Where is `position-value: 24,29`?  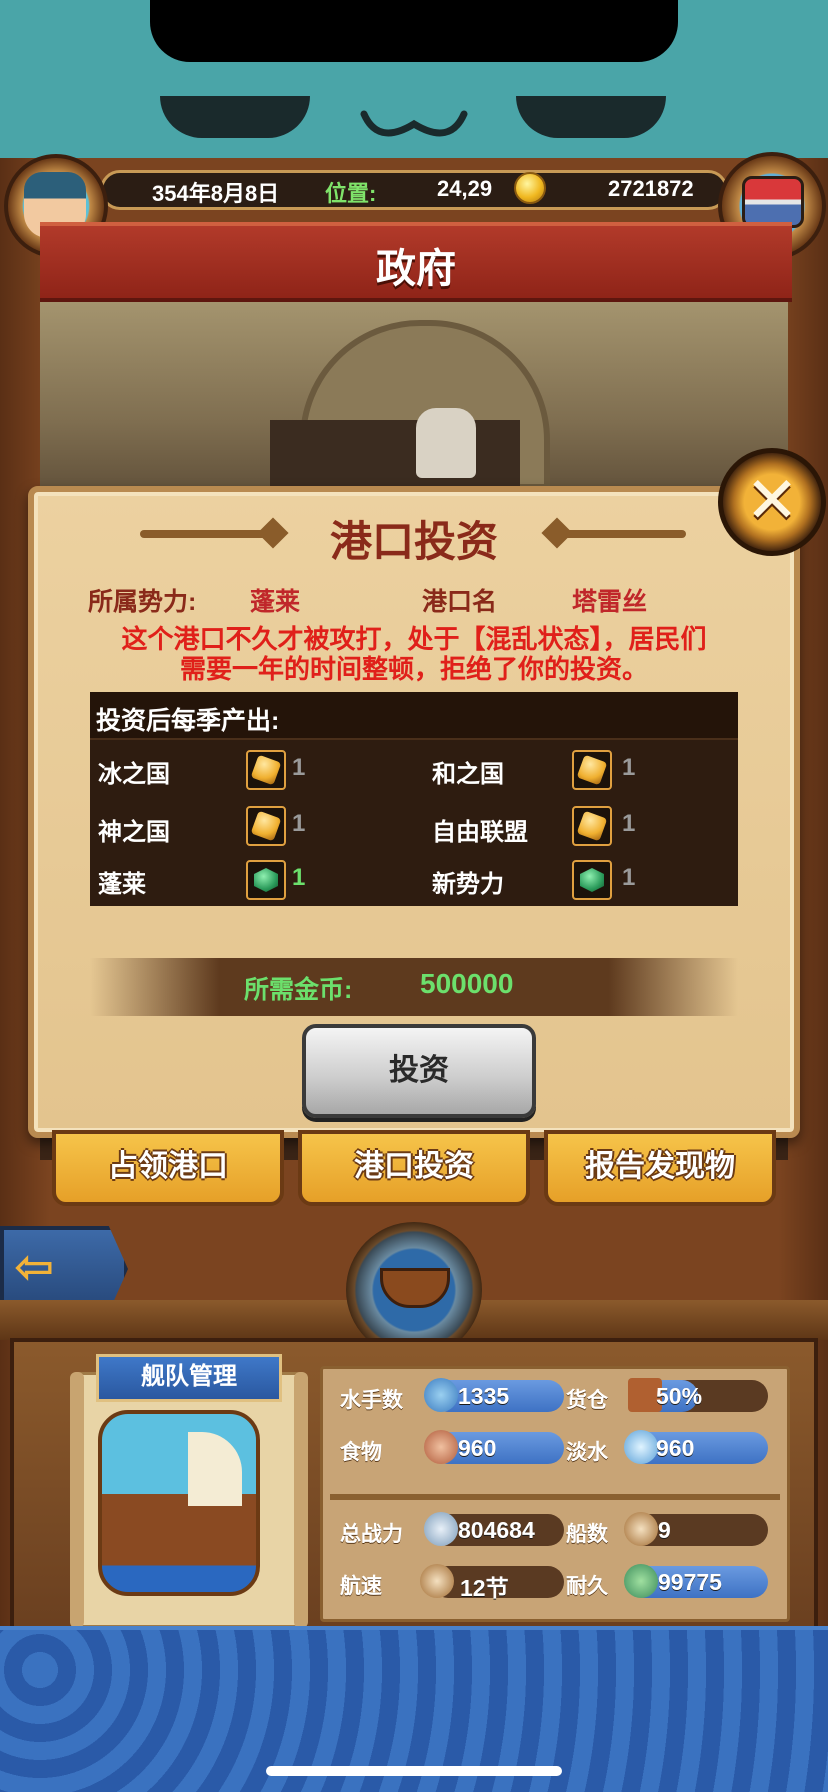
position-value: 24,29 is located at coordinates (465, 188).